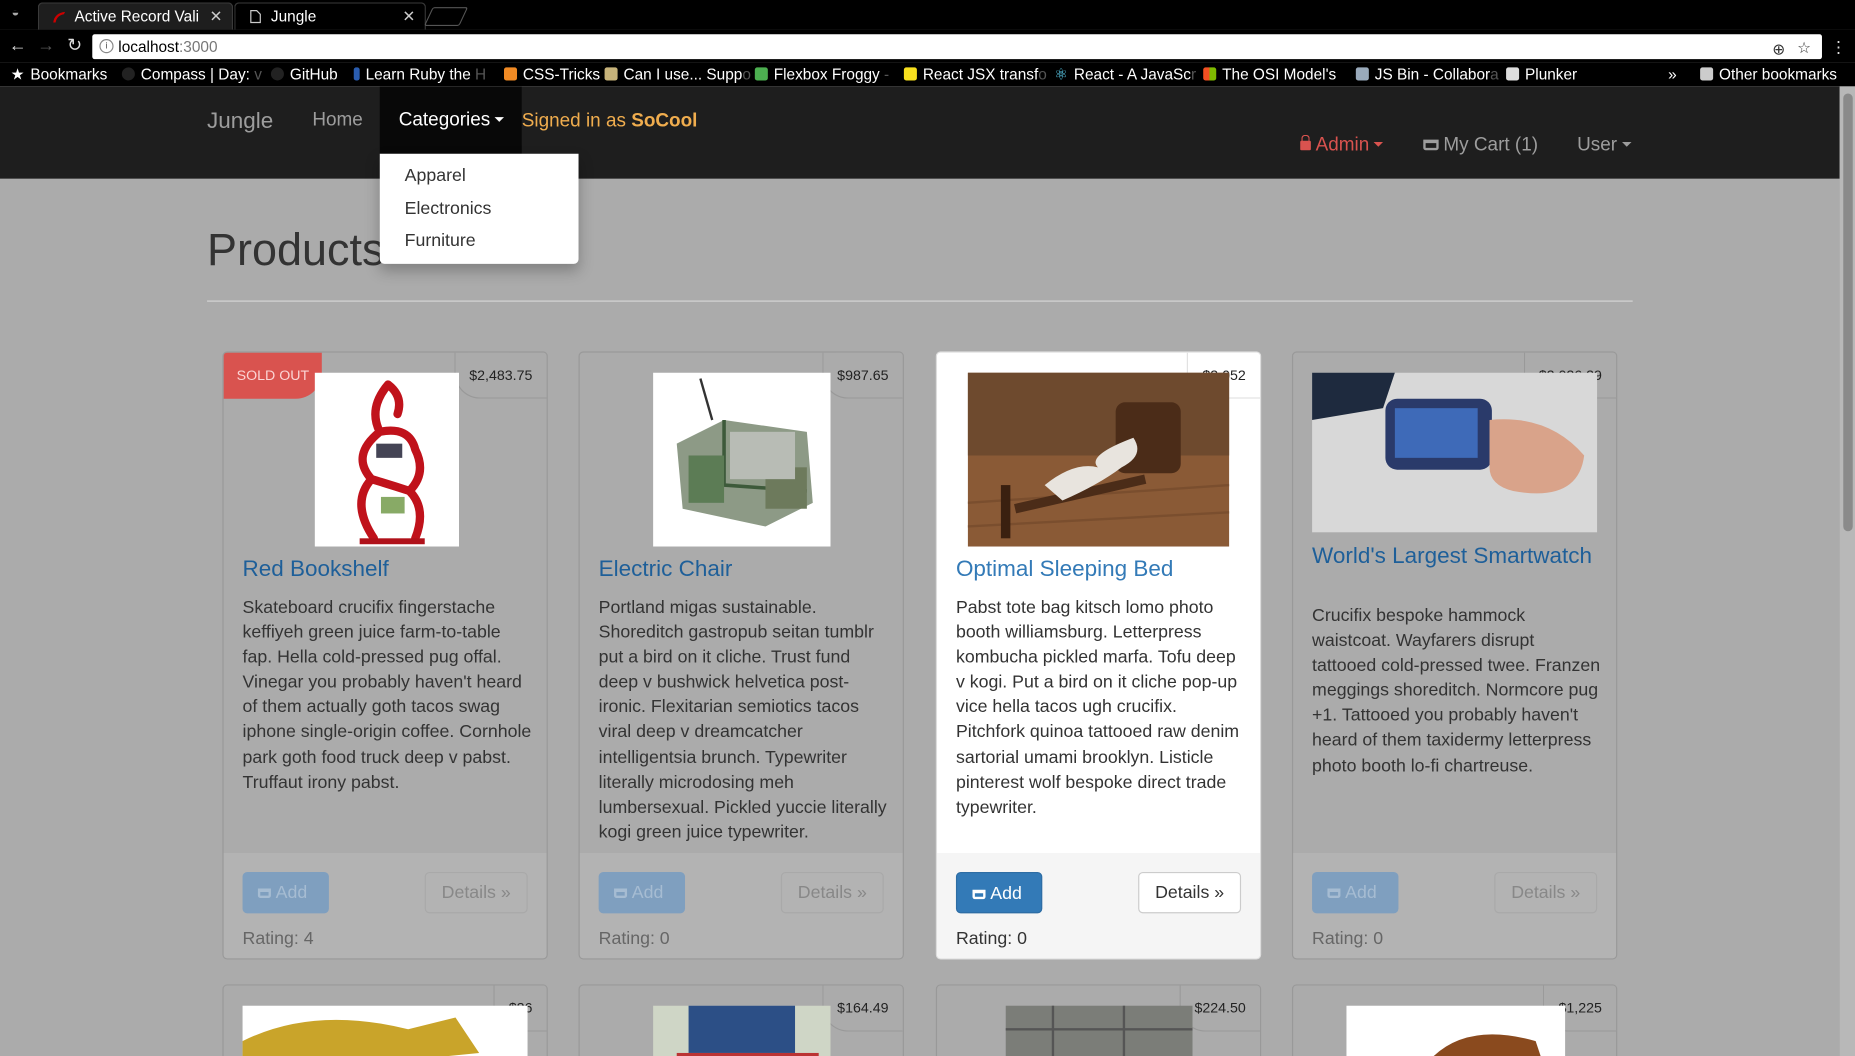 The height and width of the screenshot is (1056, 1855). I want to click on url-port: :3000, so click(198, 46).